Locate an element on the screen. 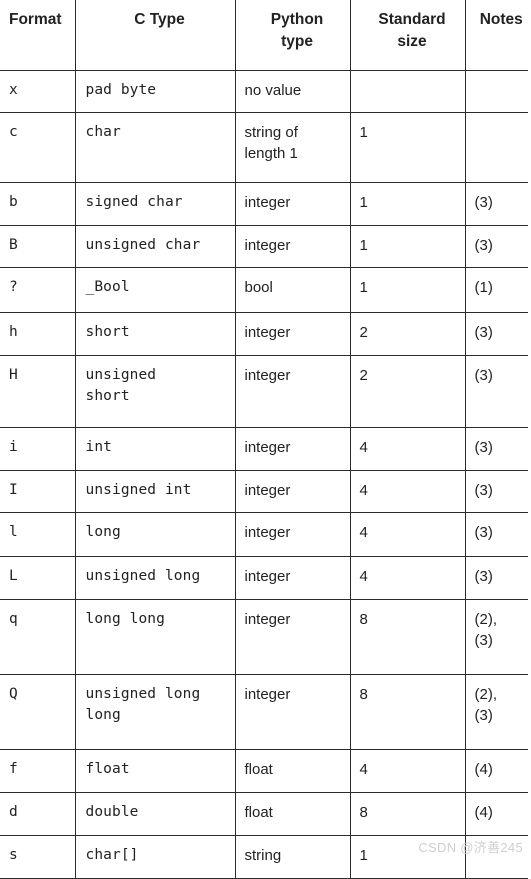 This screenshot has width=531, height=879. cell-c-type: unsigned char is located at coordinates (155, 246).